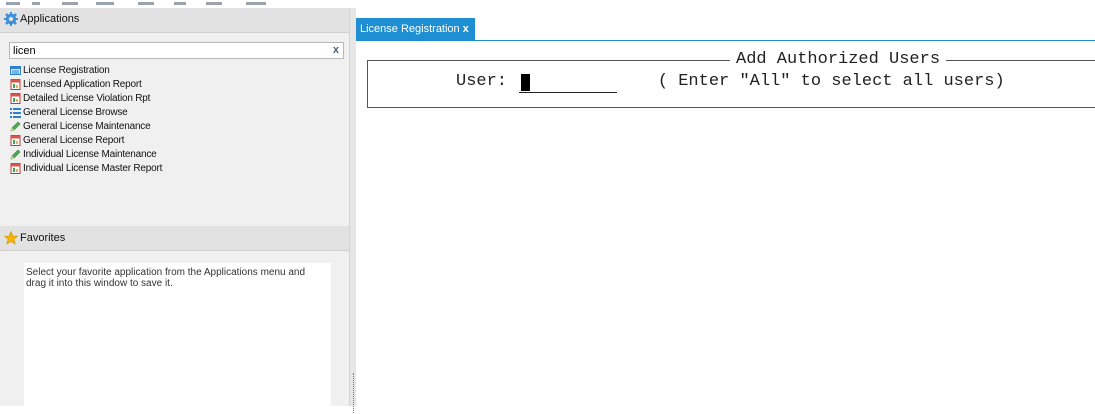 The width and height of the screenshot is (1095, 414). I want to click on top-toolbar-strip, so click(547, 4).